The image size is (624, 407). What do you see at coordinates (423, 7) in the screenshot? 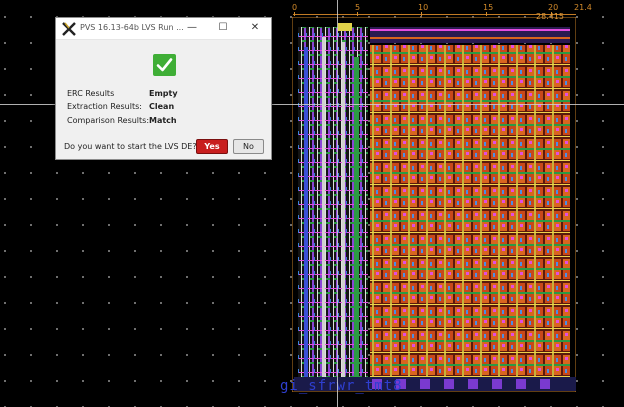
I see `ruler-label: 10` at bounding box center [423, 7].